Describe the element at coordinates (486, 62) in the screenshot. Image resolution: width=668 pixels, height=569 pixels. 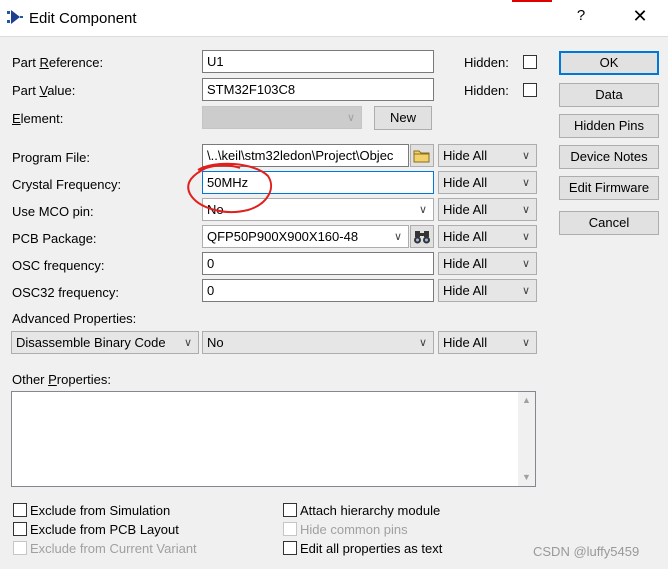
I see `part-reference-hidden-label: Hidden:` at that location.